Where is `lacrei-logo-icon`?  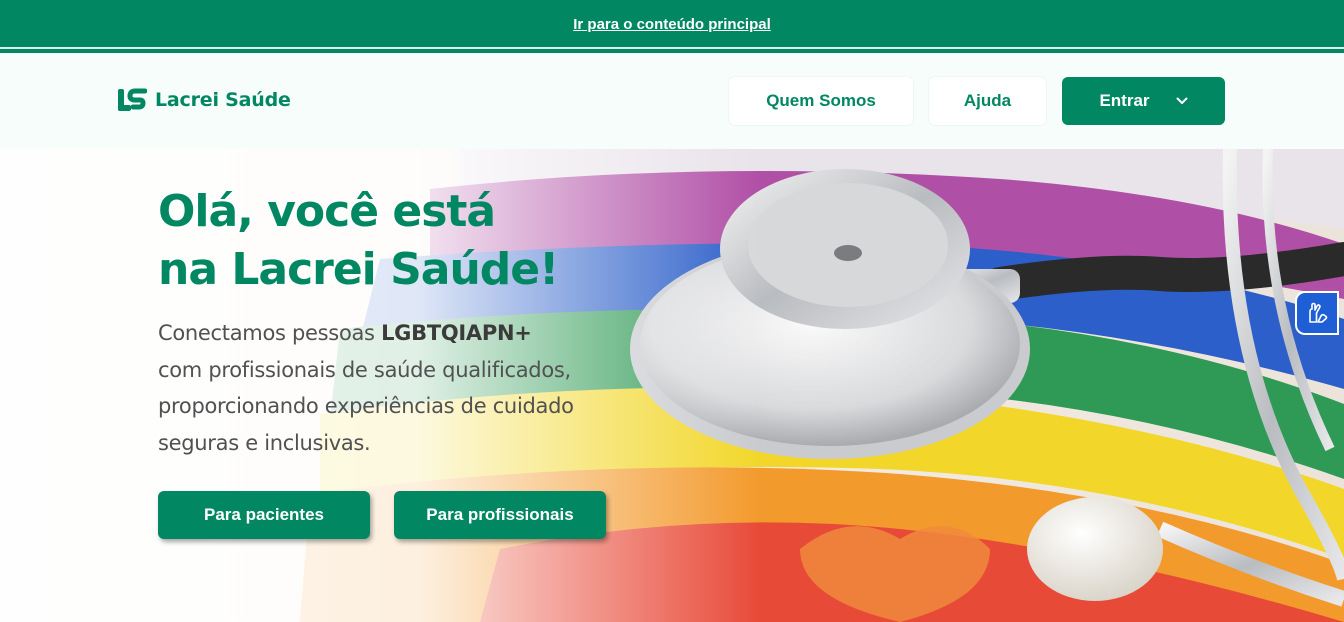 lacrei-logo-icon is located at coordinates (132, 99).